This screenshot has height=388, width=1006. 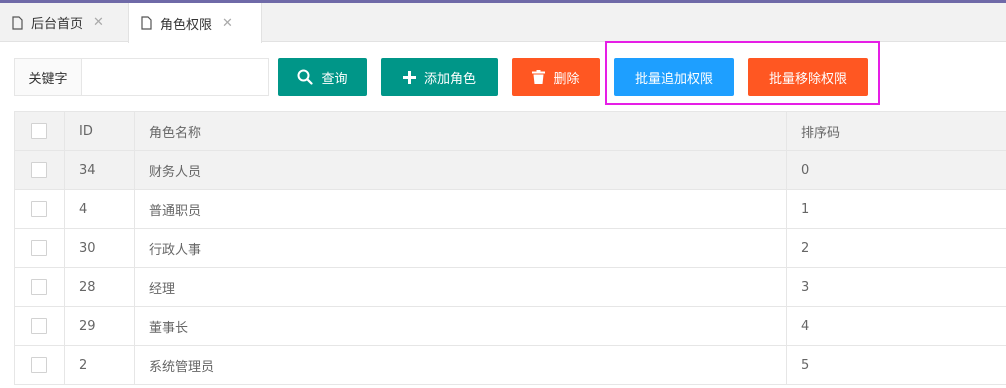 I want to click on cell-id: 29, so click(x=99, y=326).